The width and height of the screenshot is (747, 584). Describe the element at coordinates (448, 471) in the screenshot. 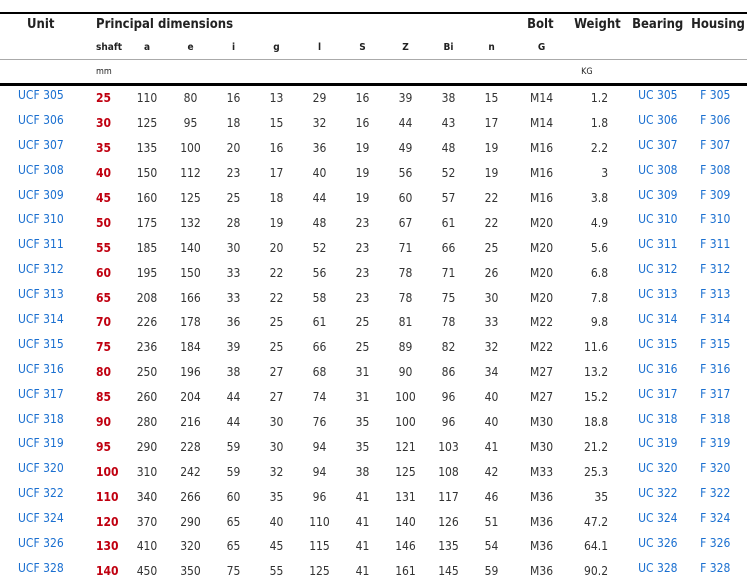

I see `cell-bi: 108` at that location.